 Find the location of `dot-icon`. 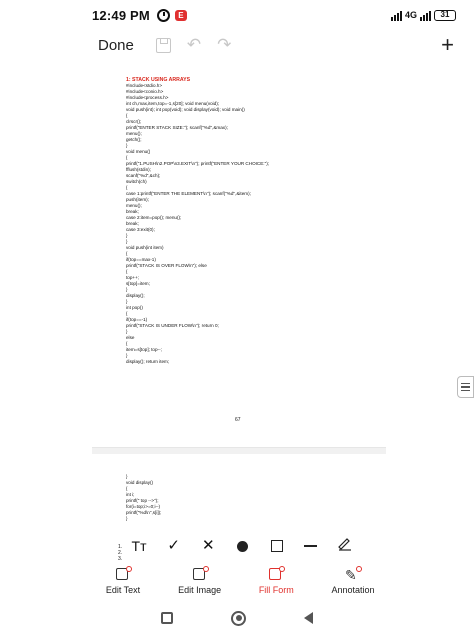

dot-icon is located at coordinates (242, 546).